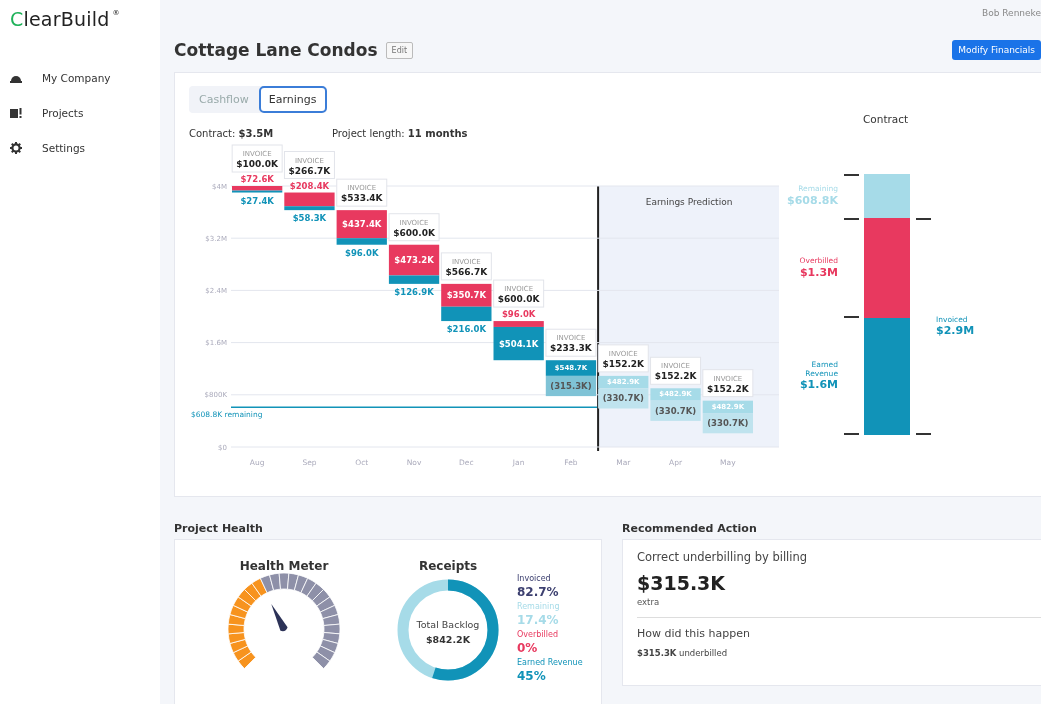 This screenshot has width=1041, height=704. Describe the element at coordinates (571, 386) in the screenshot. I see `value-label: (315.3K)` at that location.